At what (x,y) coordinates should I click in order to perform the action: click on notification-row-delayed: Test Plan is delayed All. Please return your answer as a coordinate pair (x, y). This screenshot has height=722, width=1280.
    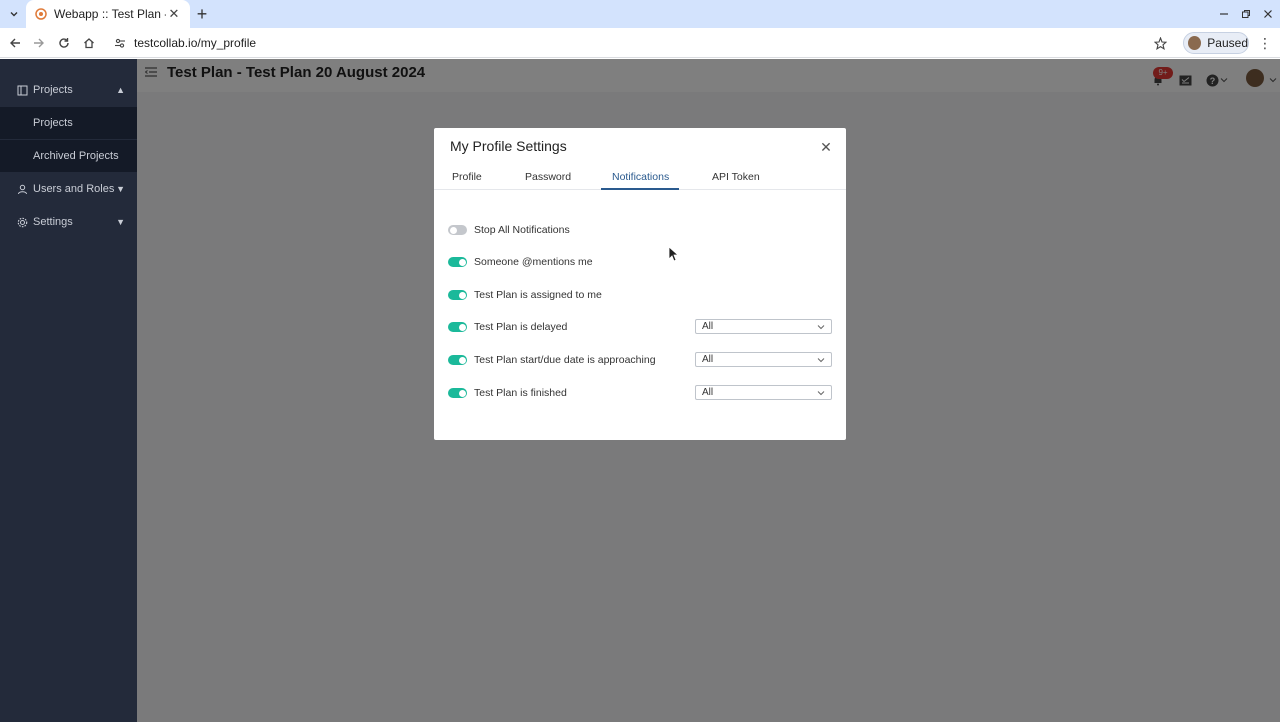
    Looking at the image, I should click on (640, 327).